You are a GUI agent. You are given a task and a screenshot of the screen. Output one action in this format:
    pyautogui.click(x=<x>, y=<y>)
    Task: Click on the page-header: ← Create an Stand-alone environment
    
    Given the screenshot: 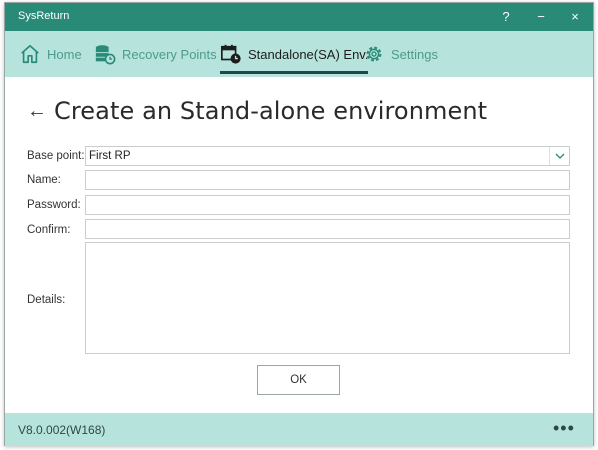 What is the action you would take?
    pyautogui.click(x=257, y=111)
    